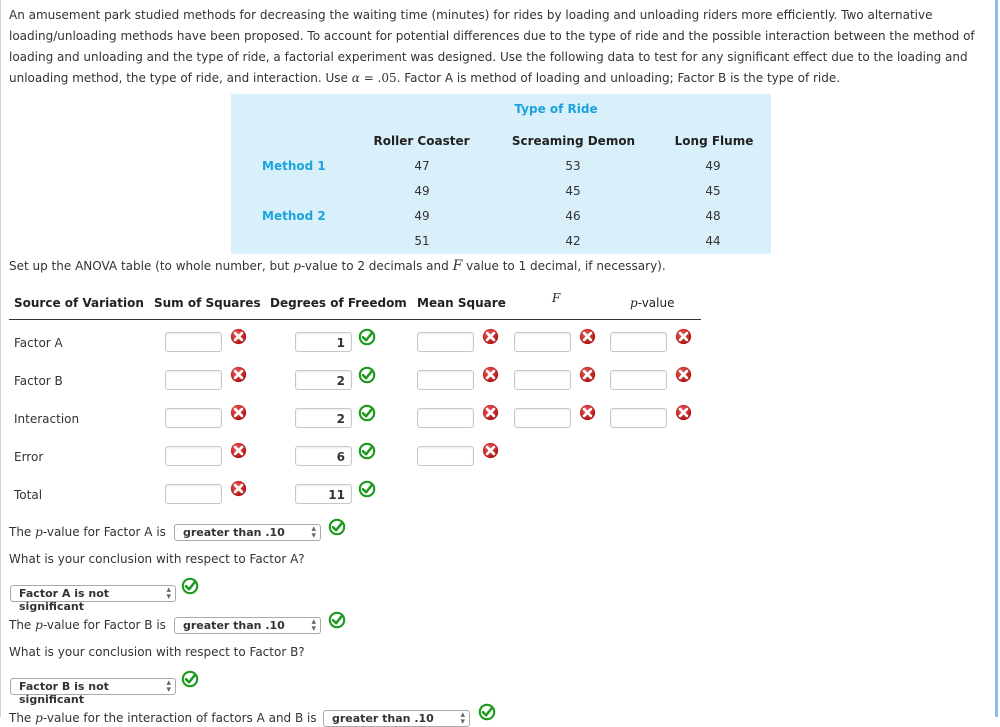 The height and width of the screenshot is (727, 1000). I want to click on column-header: Roller Coaster, so click(421, 141).